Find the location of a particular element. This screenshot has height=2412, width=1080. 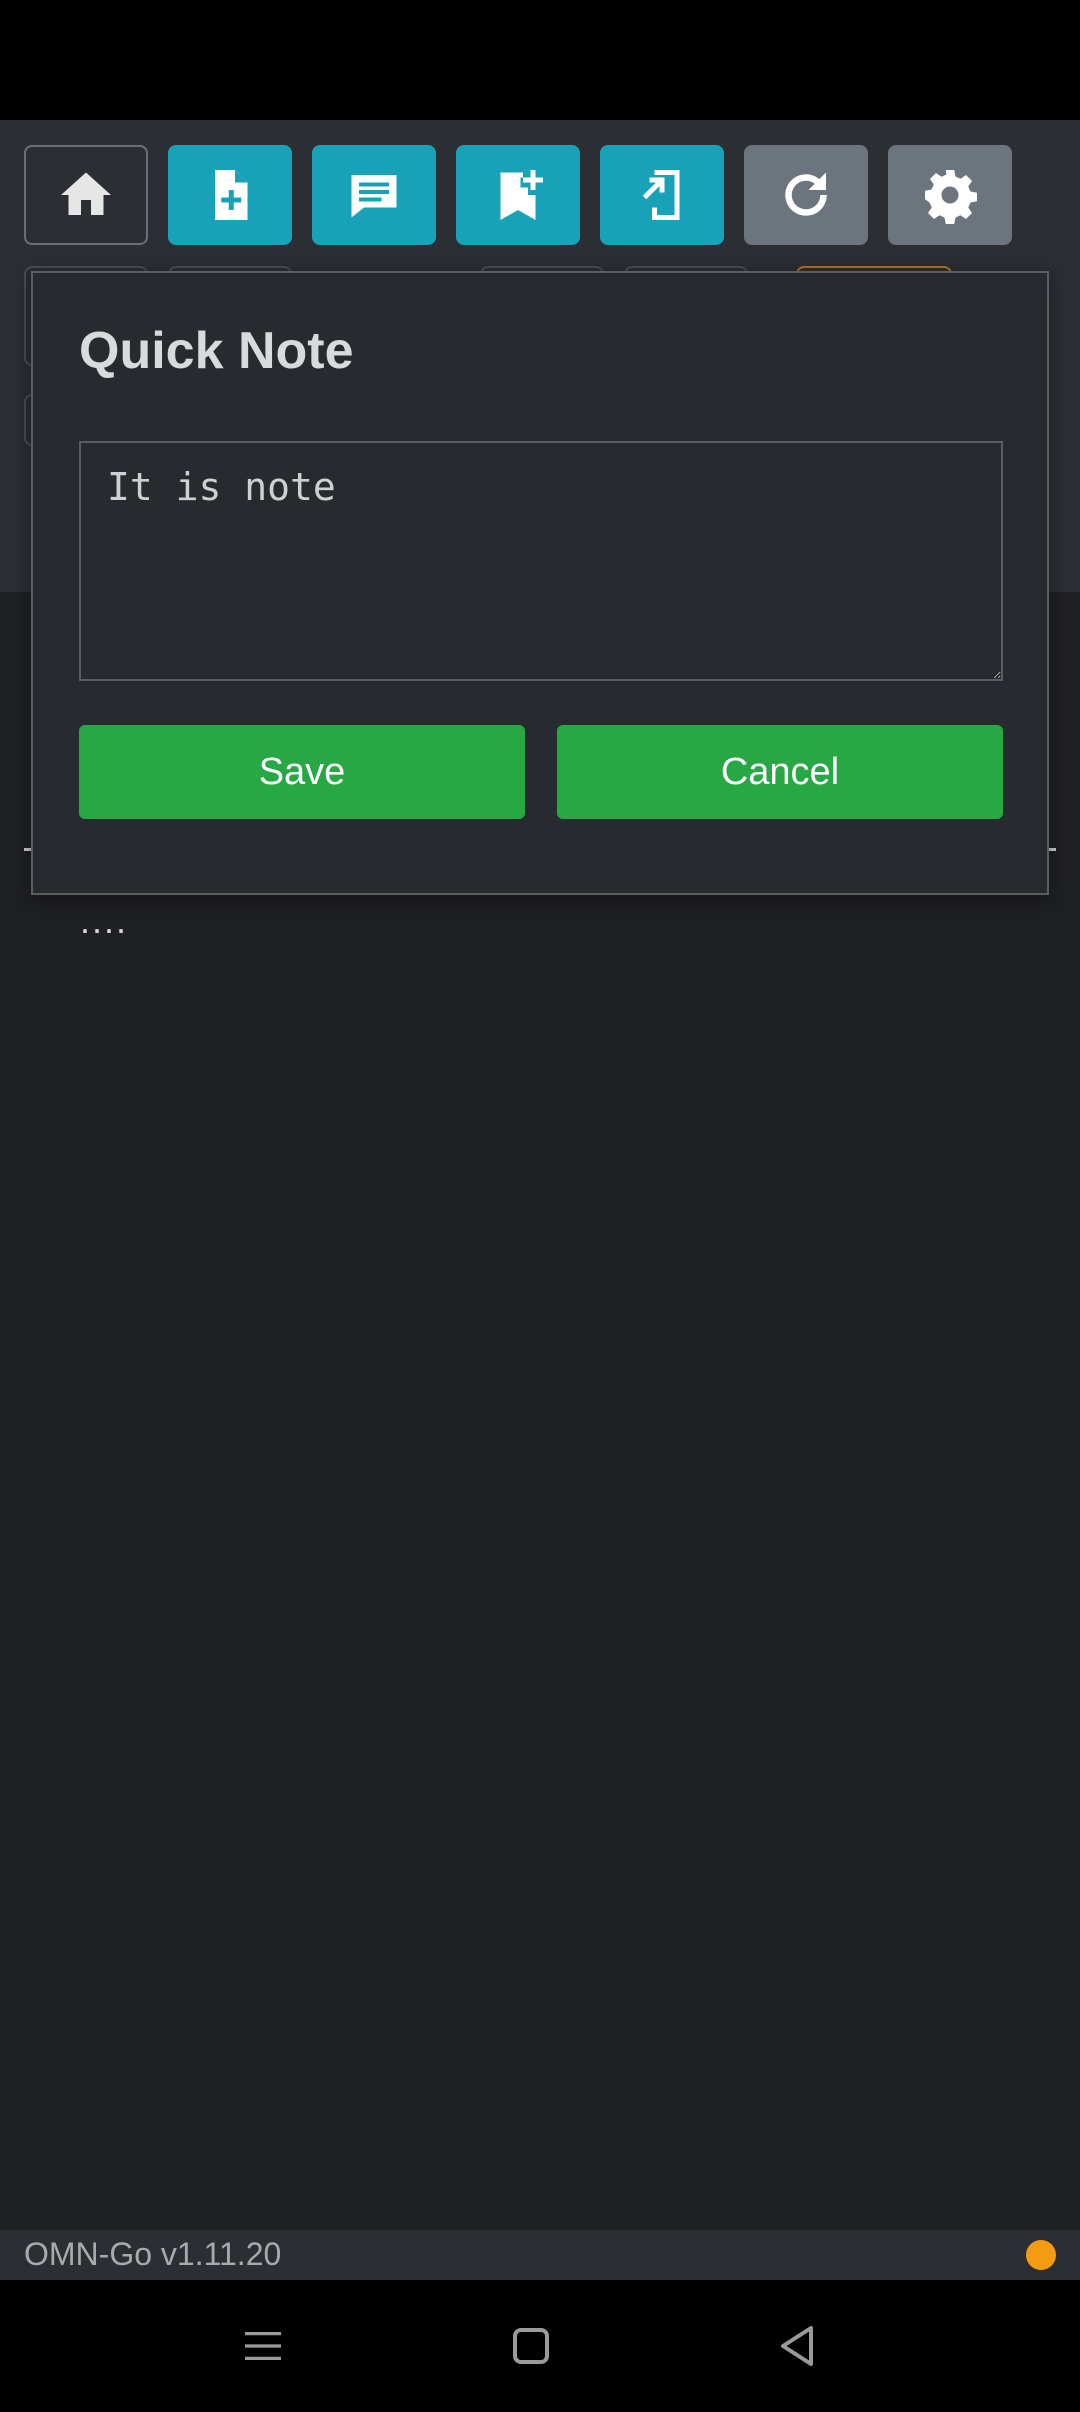

menu-icon is located at coordinates (263, 2346).